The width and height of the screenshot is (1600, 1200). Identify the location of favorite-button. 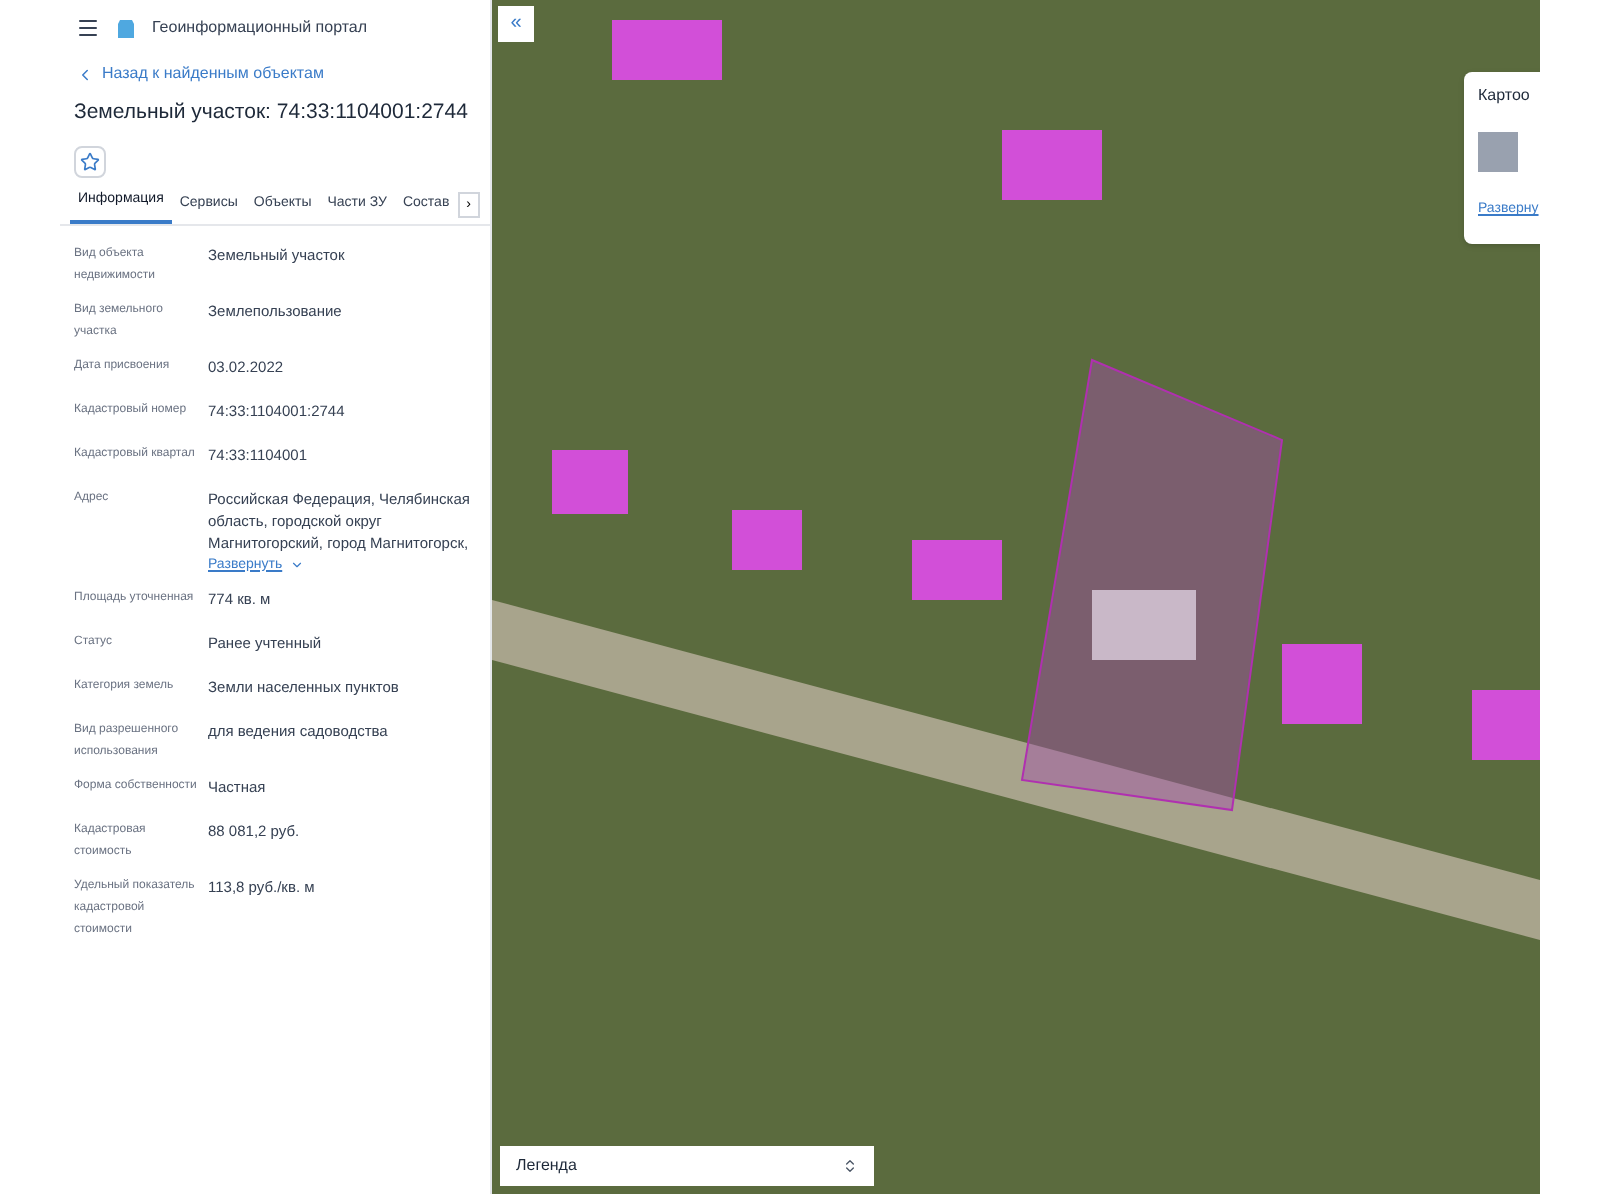
(90, 161).